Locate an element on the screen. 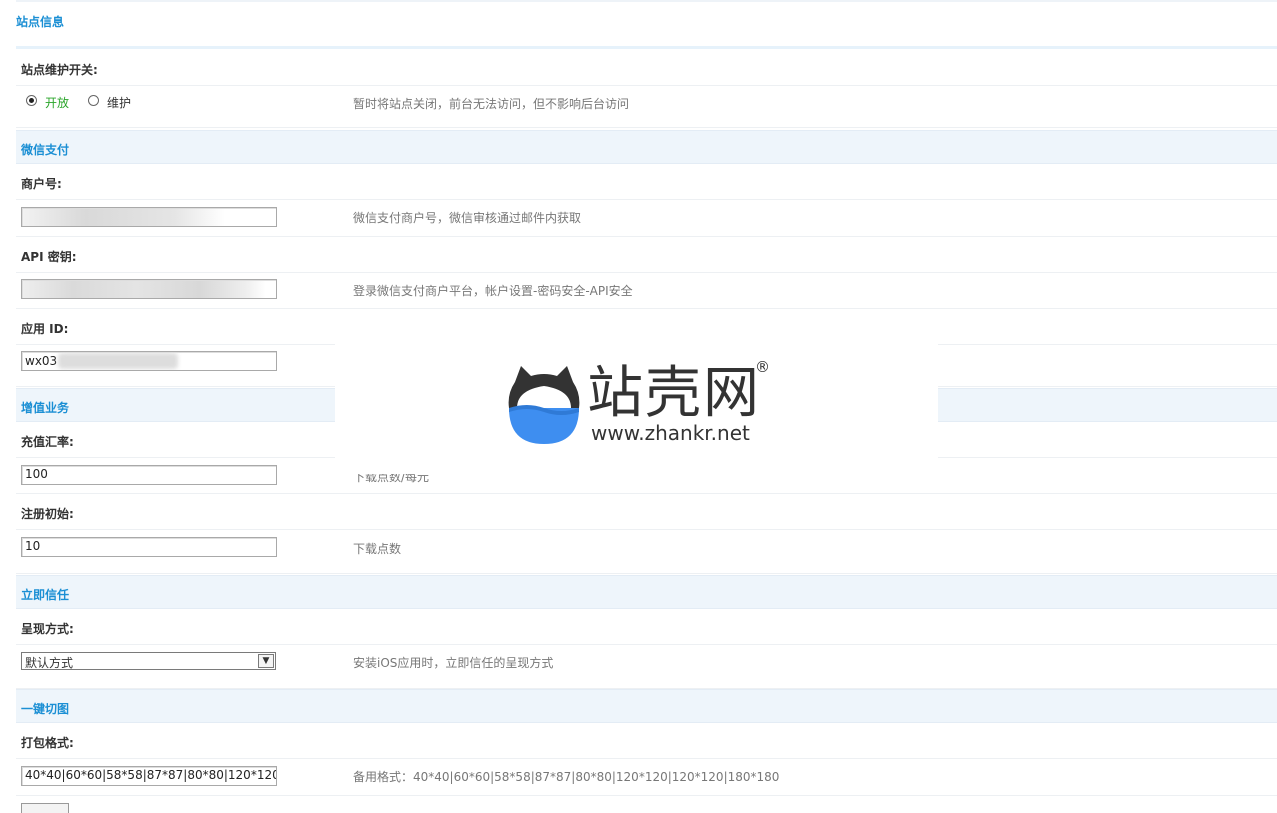 Image resolution: width=1277 pixels, height=813 pixels. mode-label: 呈现方式: is located at coordinates (47, 629).